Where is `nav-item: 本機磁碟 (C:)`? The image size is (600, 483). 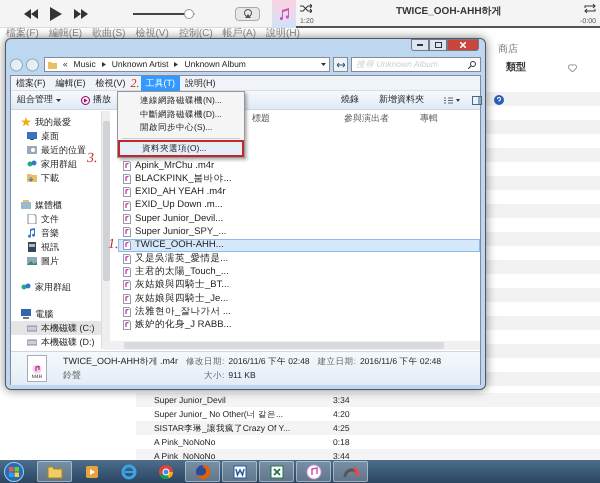 nav-item: 本機磁碟 (C:) is located at coordinates (56, 328).